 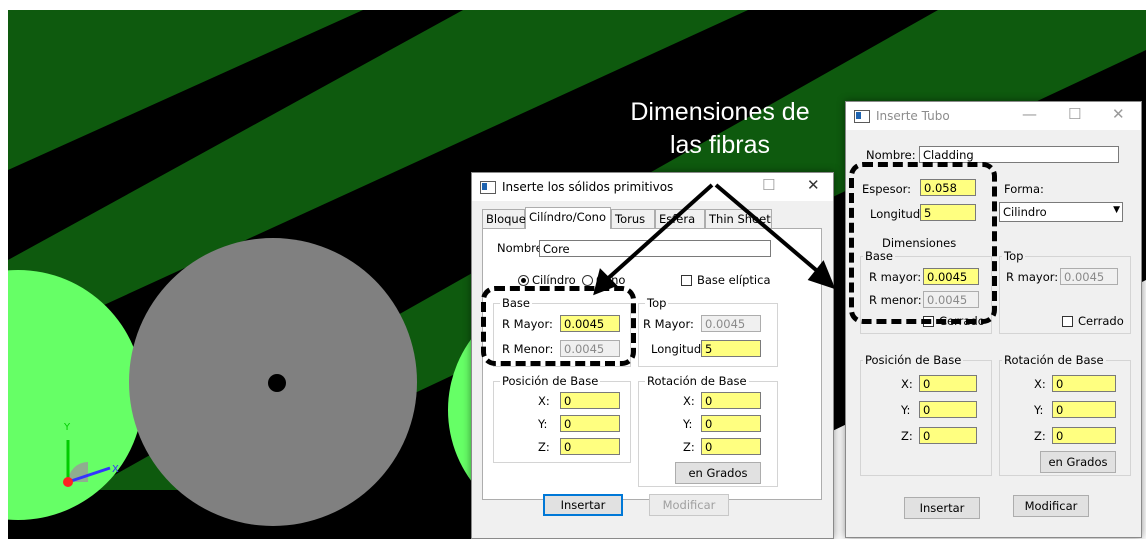 I want to click on window-title: Inserte Tubo, so click(x=913, y=116).